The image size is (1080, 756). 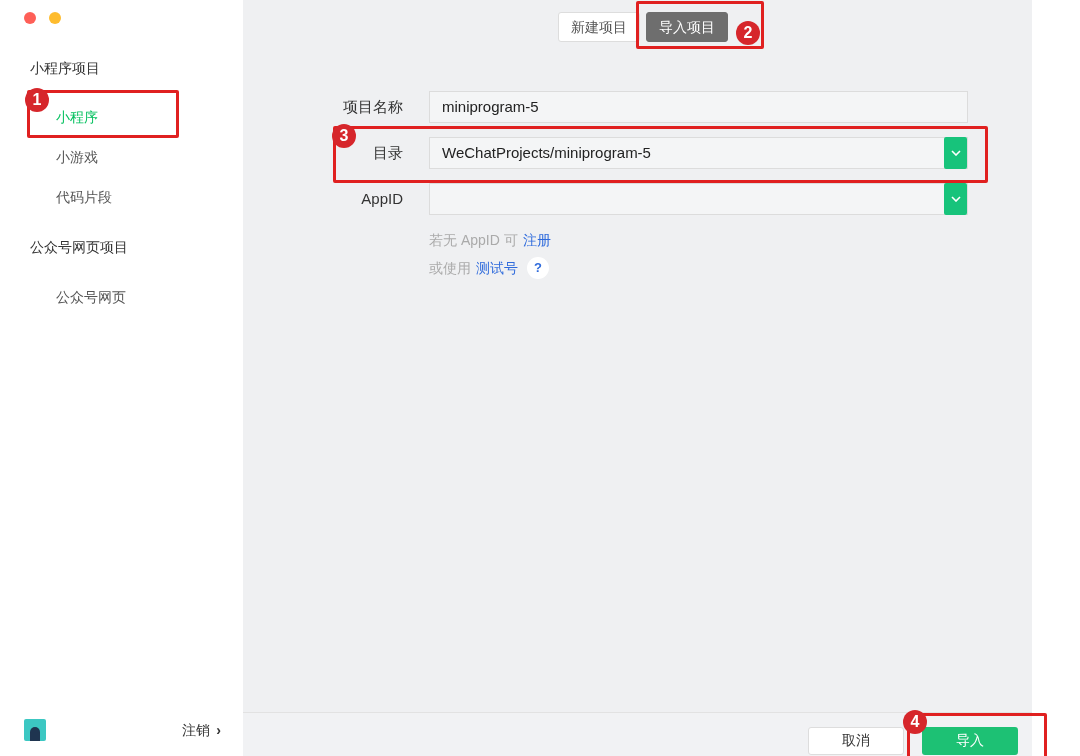 I want to click on field-label: 目录, so click(x=387, y=152).